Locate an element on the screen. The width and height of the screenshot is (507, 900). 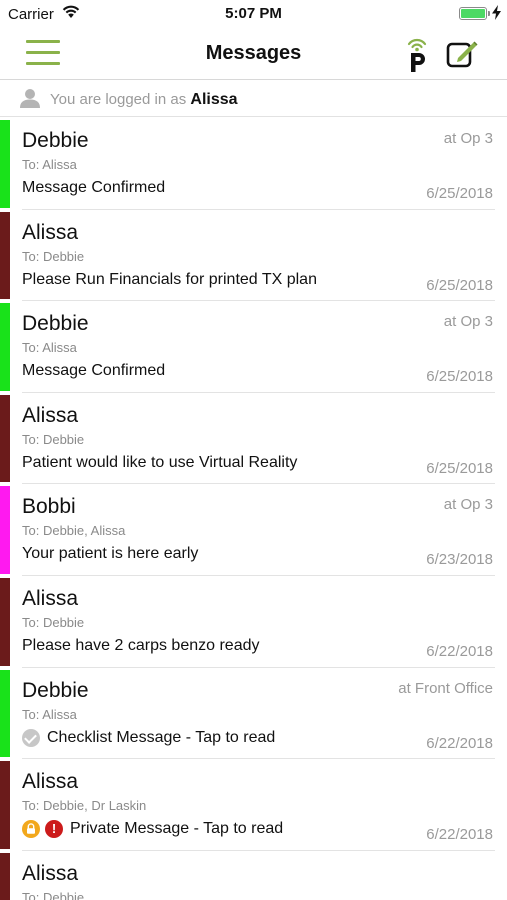
lock-icon is located at coordinates (31, 829).